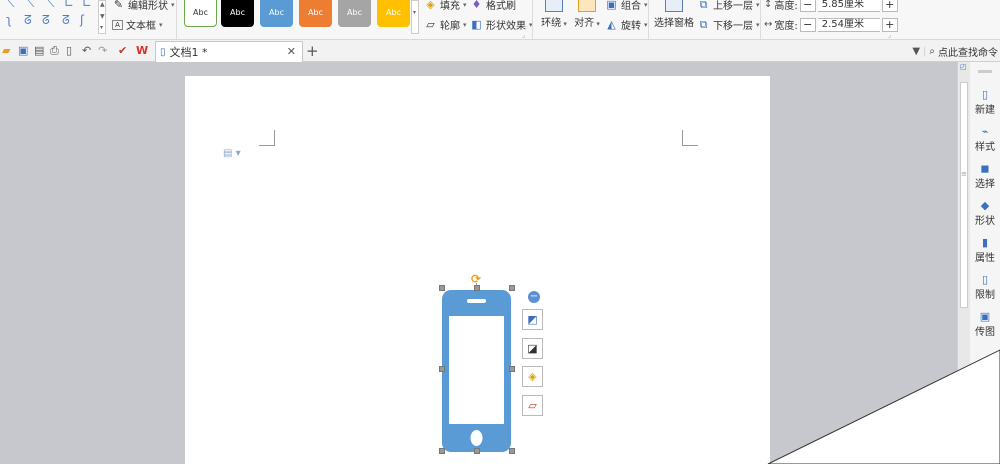 Image resolution: width=1000 pixels, height=464 pixels. What do you see at coordinates (534, 297) in the screenshot?
I see `collapse-icon: −` at bounding box center [534, 297].